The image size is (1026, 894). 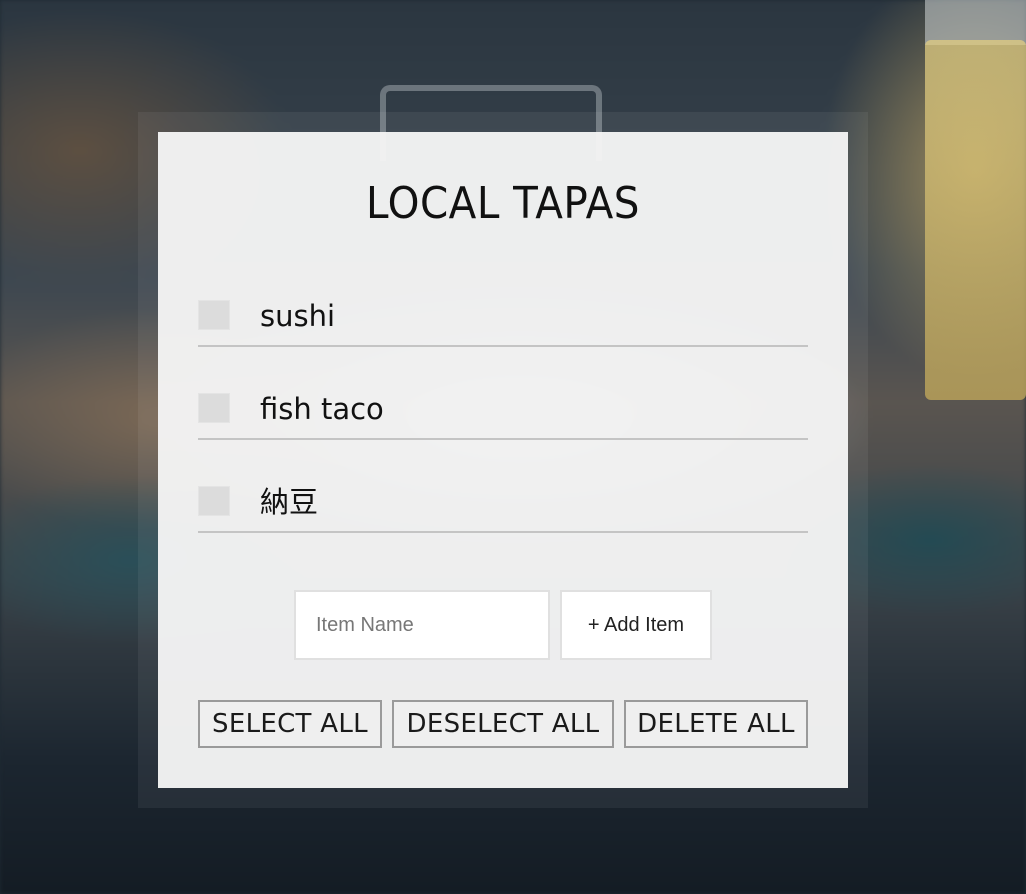 I want to click on select-all-button: SELECT ALL, so click(x=290, y=724).